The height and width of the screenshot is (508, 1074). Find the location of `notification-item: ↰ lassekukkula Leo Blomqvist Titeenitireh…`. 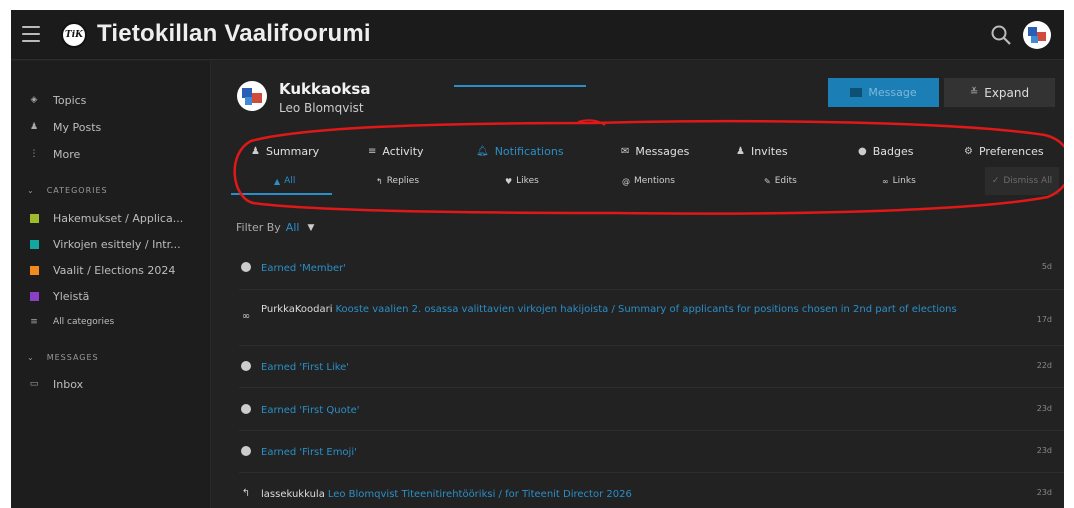

notification-item: ↰ lassekukkula Leo Blomqvist Titeenitireh… is located at coordinates (651, 494).